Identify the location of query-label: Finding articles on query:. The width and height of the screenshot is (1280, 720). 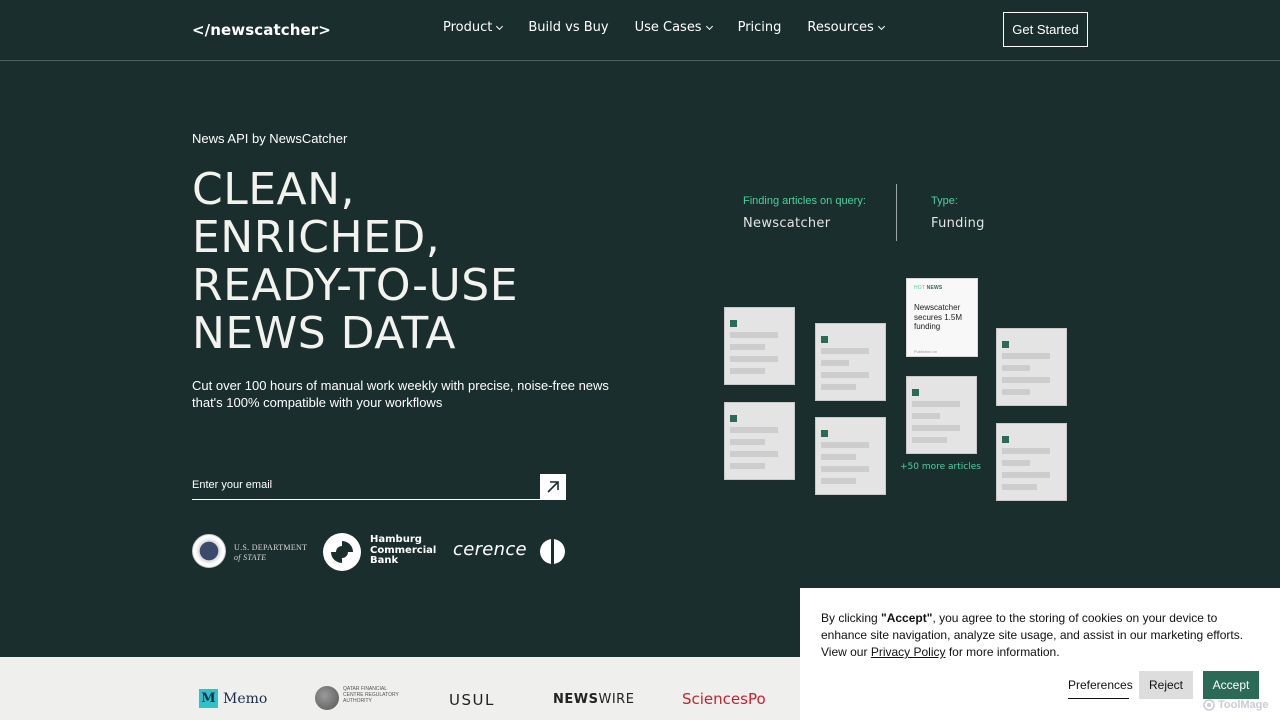
(804, 201).